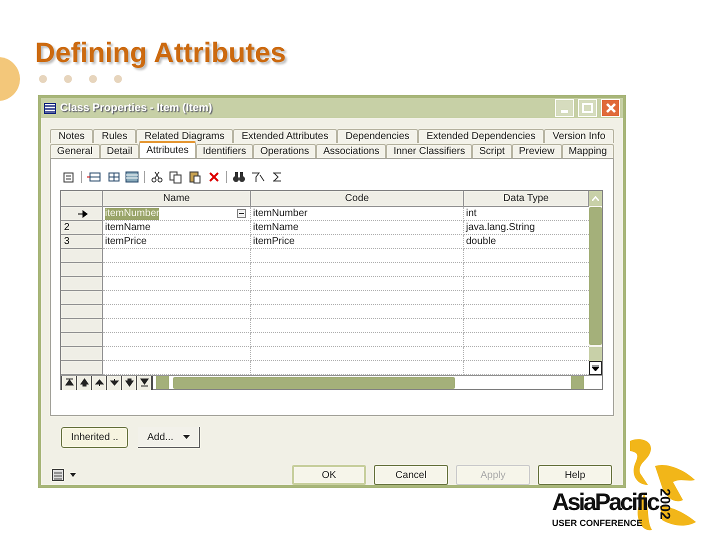  Describe the element at coordinates (126, 242) in the screenshot. I see `table-cell-text: itemPrice` at that location.